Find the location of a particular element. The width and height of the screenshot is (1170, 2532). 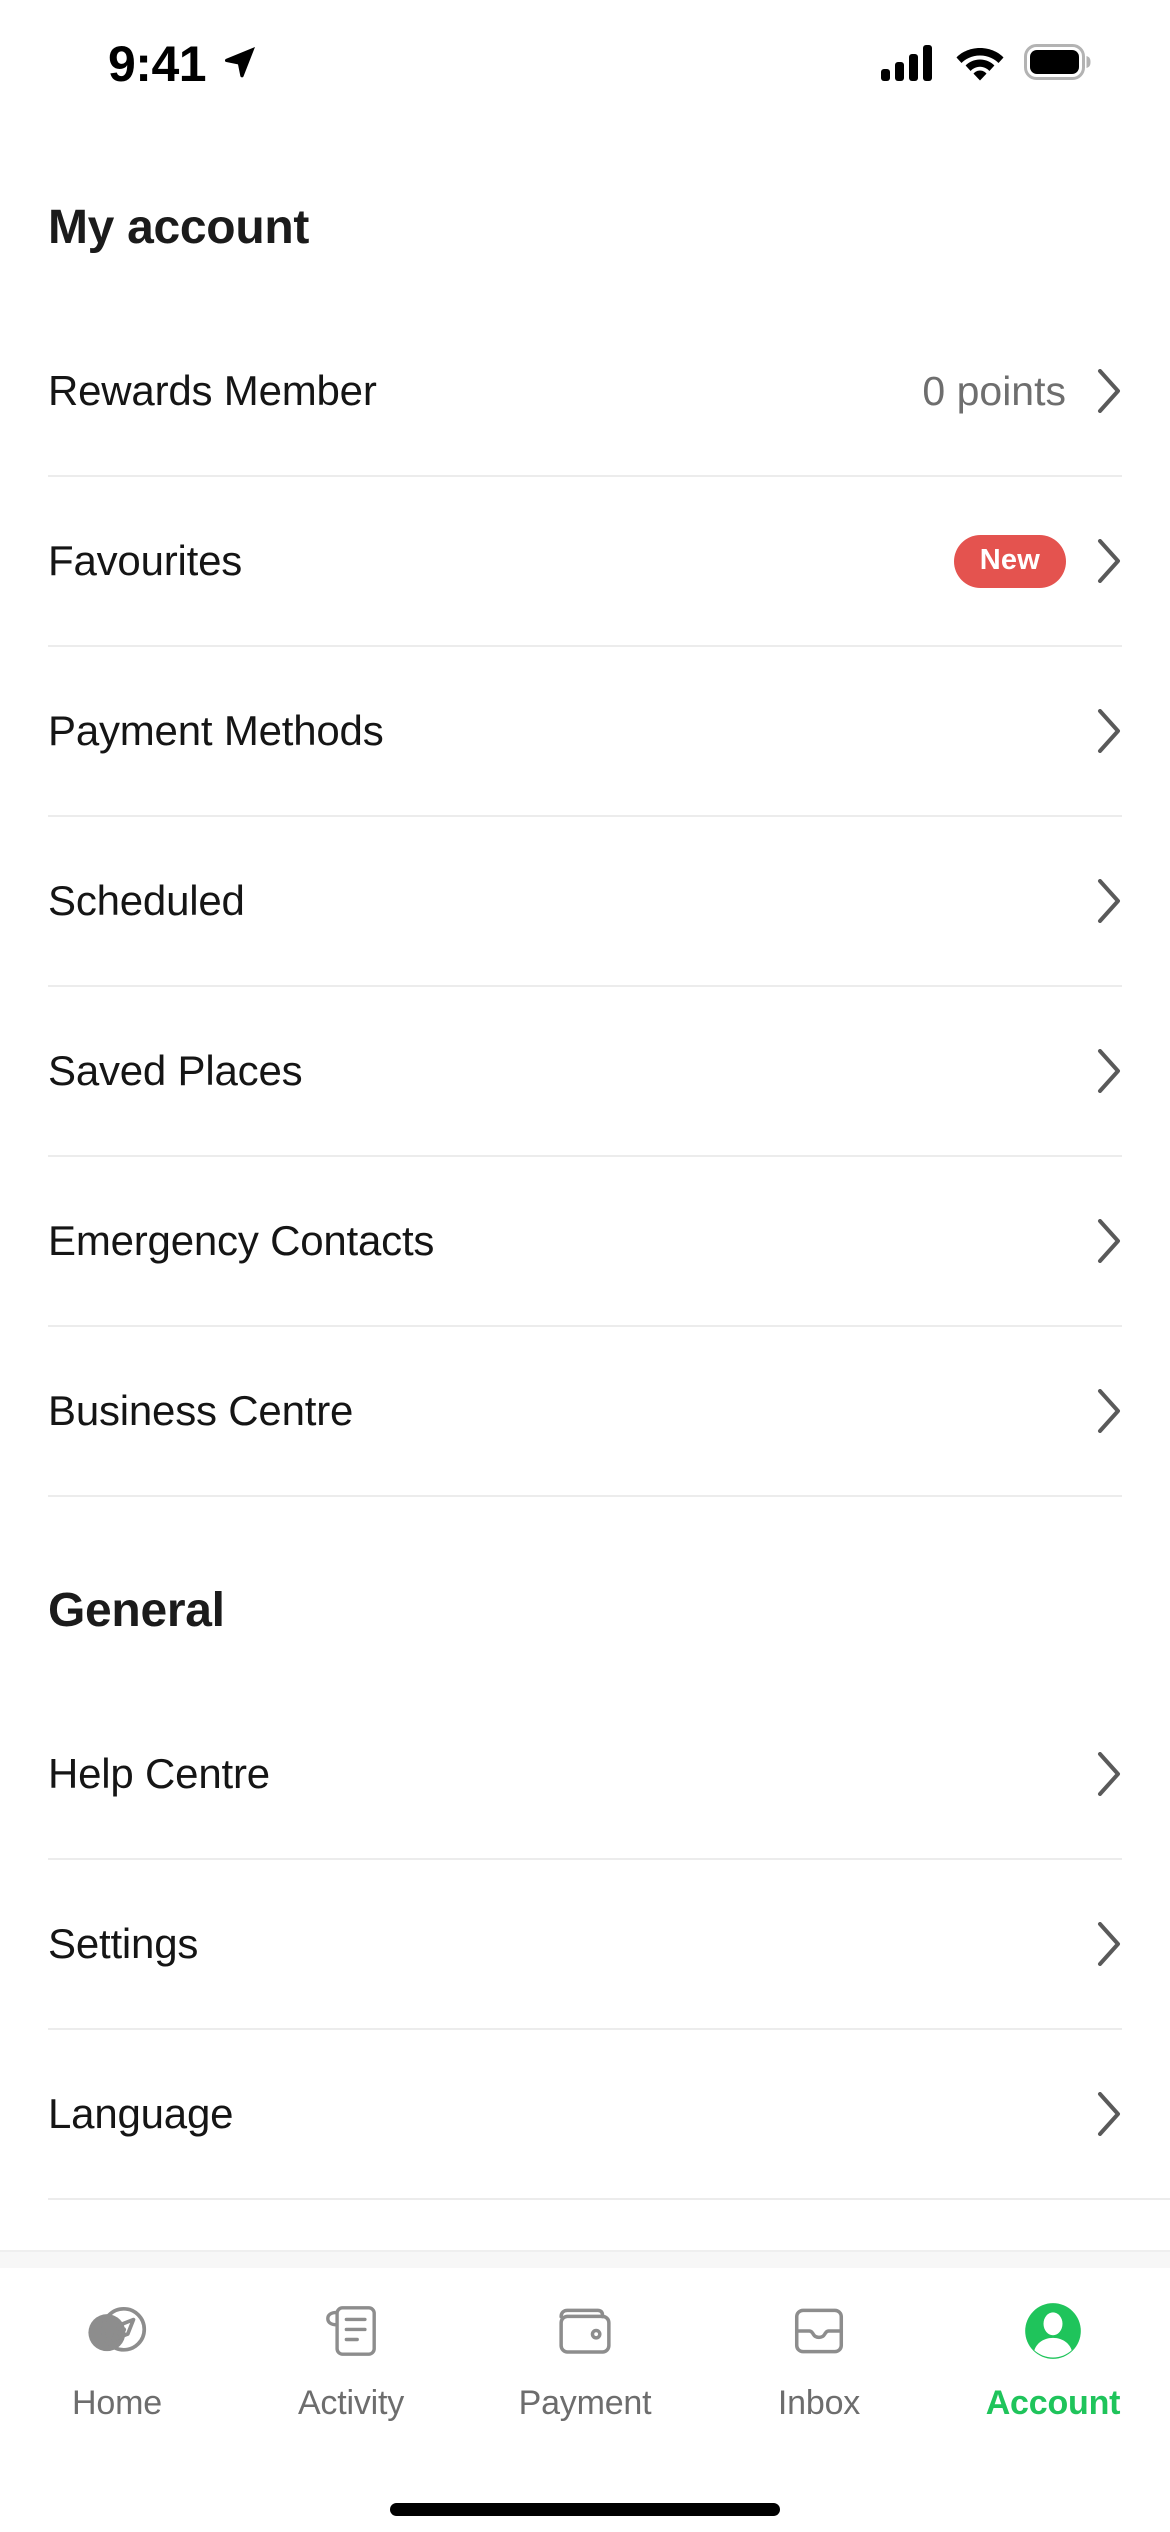

status-badge: New is located at coordinates (1009, 561).